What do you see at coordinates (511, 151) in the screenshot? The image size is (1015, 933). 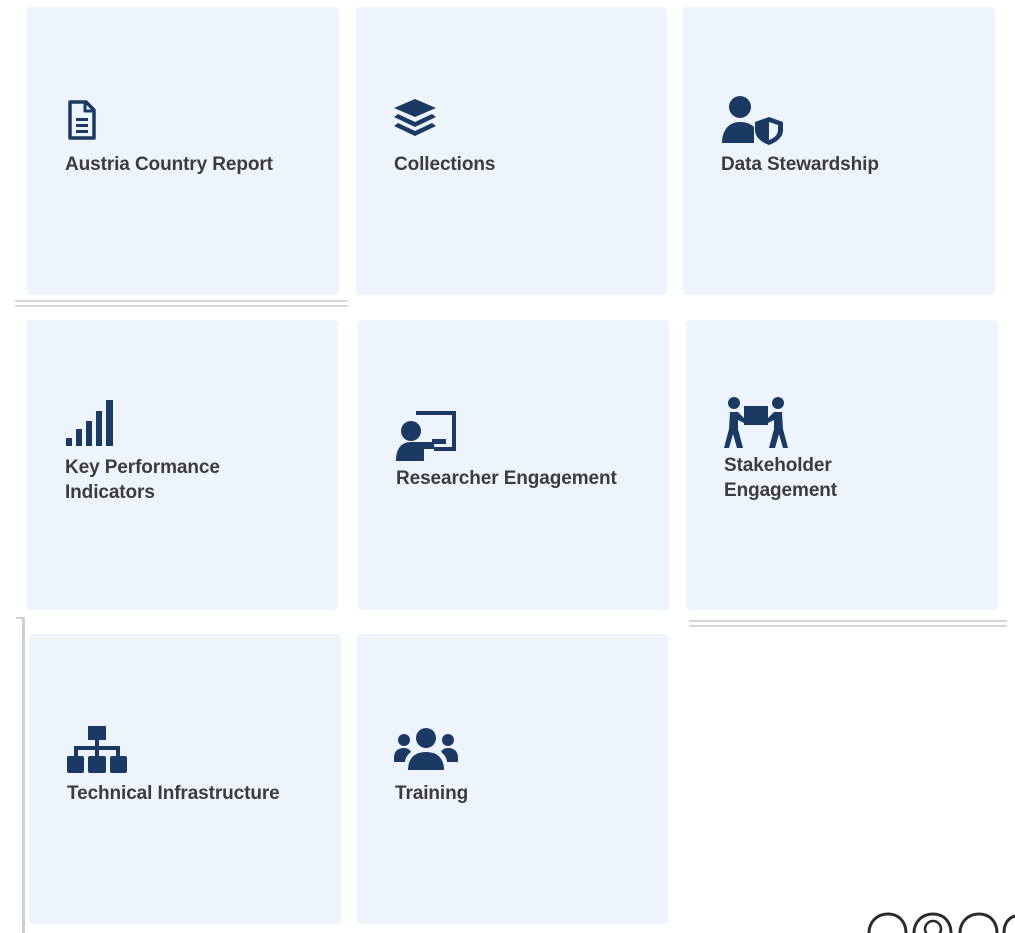 I see `tile-collections: Collections` at bounding box center [511, 151].